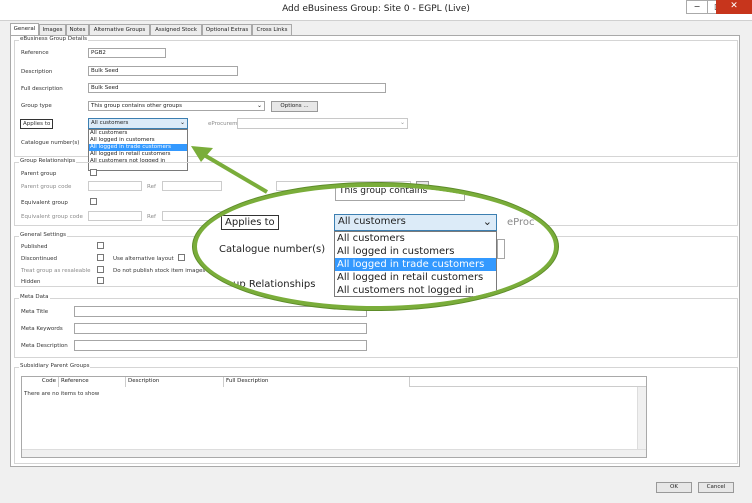 The height and width of the screenshot is (503, 752). I want to click on details-legend: eBusiness Group Details, so click(53, 39).